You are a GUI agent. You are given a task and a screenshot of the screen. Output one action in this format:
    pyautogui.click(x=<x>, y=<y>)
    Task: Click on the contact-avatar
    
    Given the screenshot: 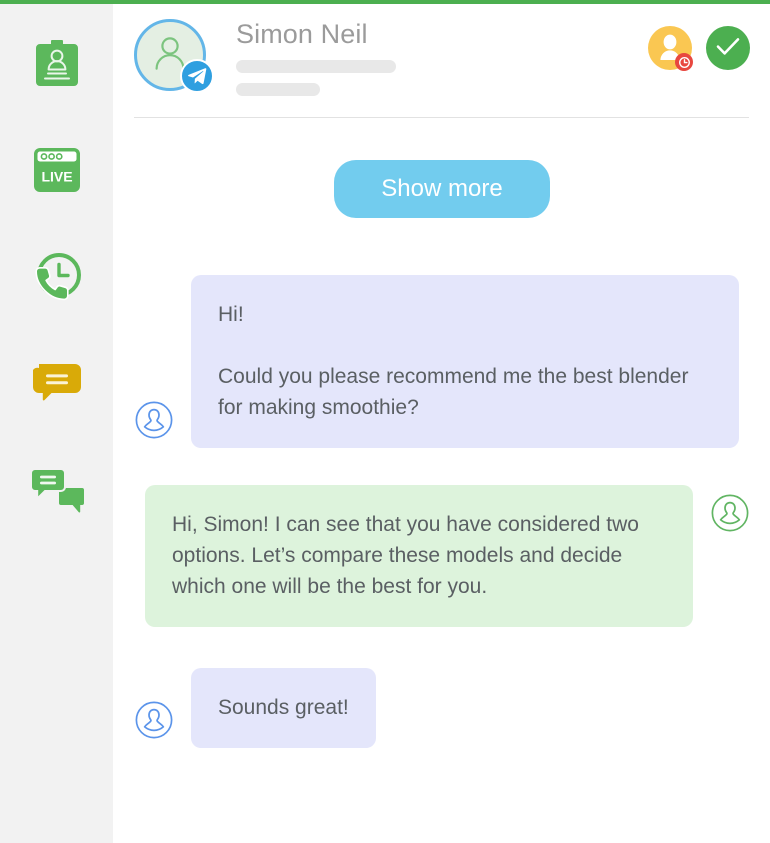 What is the action you would take?
    pyautogui.click(x=174, y=57)
    